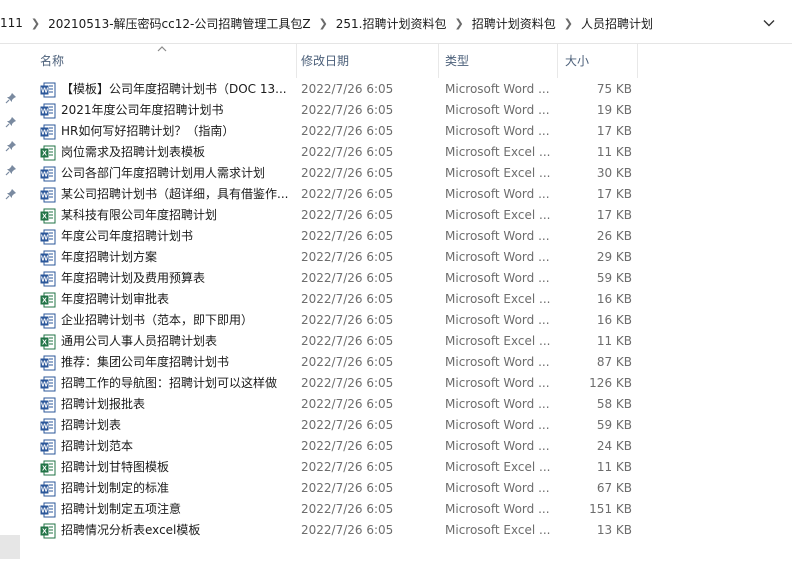 The image size is (792, 562). I want to click on file-name: 某科技有限公司年度招聘计划, so click(139, 215).